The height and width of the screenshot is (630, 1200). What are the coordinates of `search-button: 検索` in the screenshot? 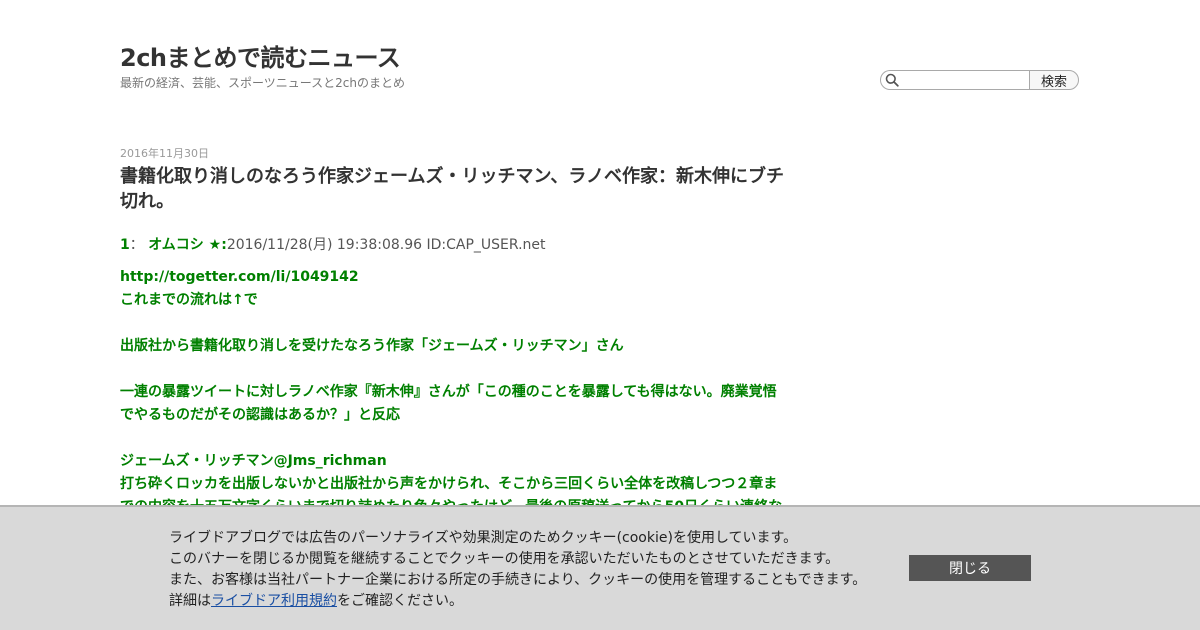 It's located at (1054, 80).